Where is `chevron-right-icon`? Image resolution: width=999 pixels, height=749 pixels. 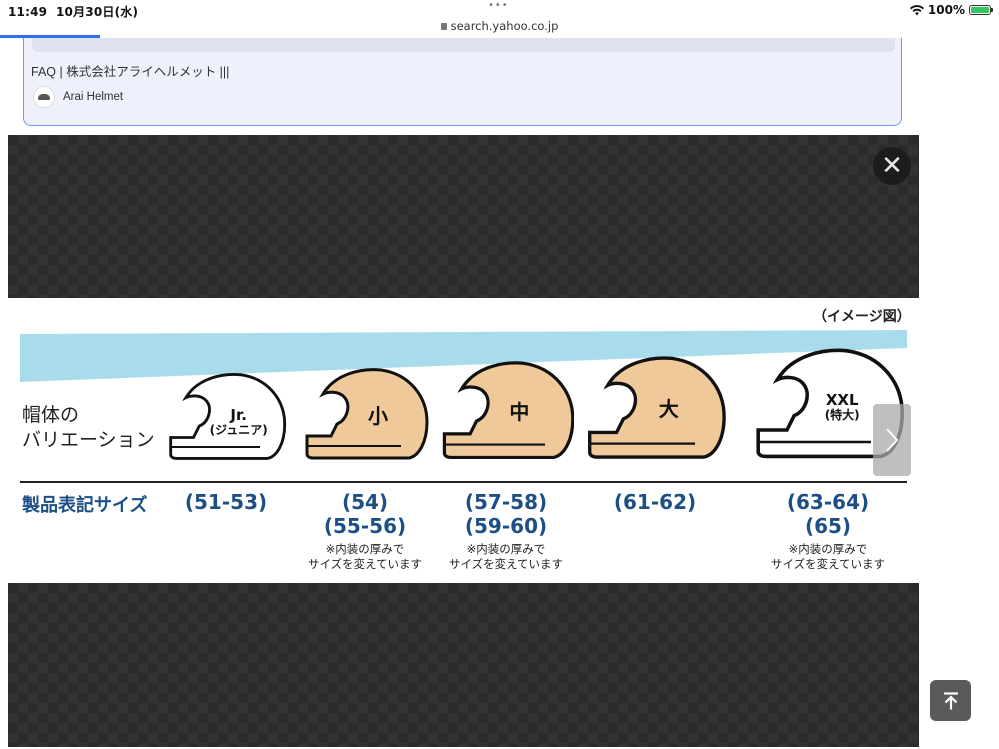
chevron-right-icon is located at coordinates (892, 440).